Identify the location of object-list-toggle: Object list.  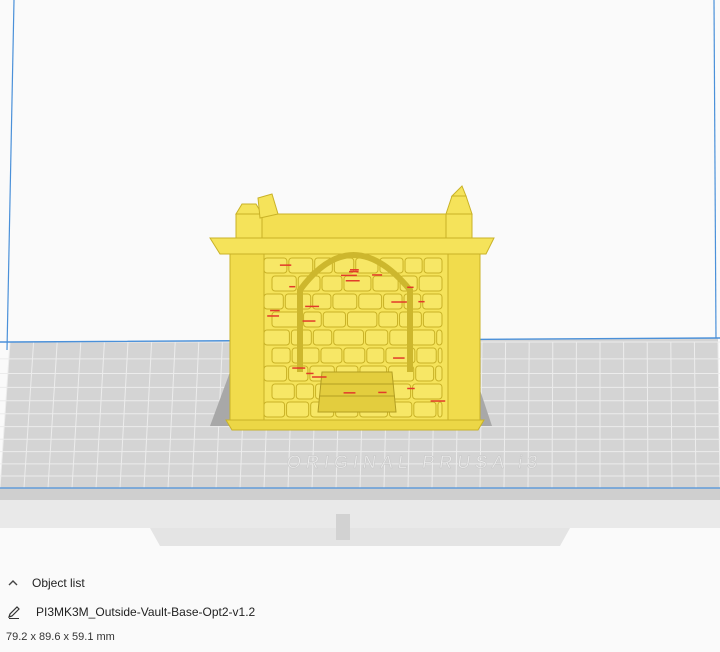
(45, 583).